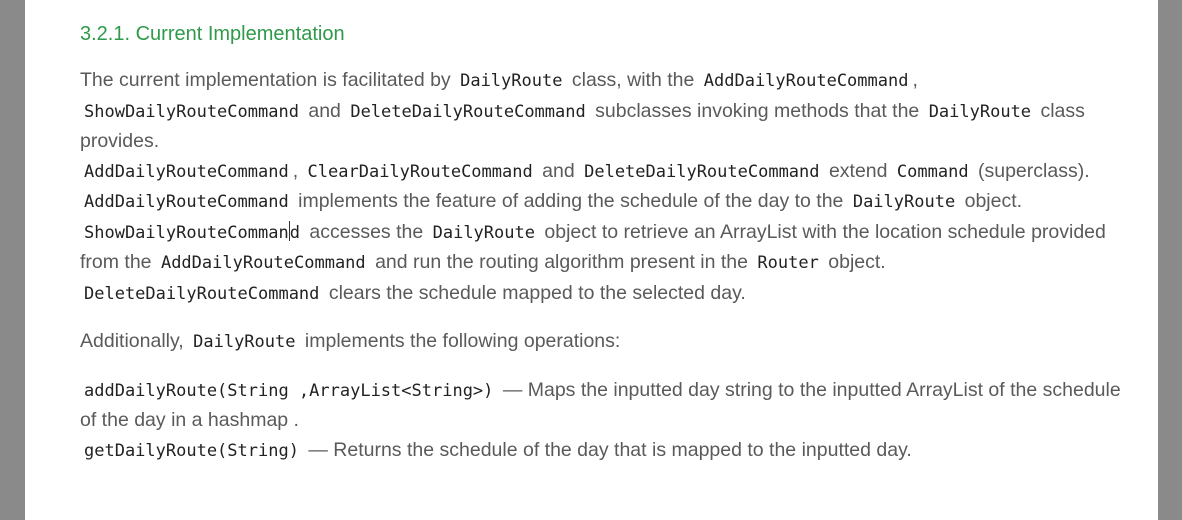 Image resolution: width=1182 pixels, height=520 pixels. Describe the element at coordinates (420, 171) in the screenshot. I see `code-clear-daily-route-command: ClearDailyRouteCommand` at that location.